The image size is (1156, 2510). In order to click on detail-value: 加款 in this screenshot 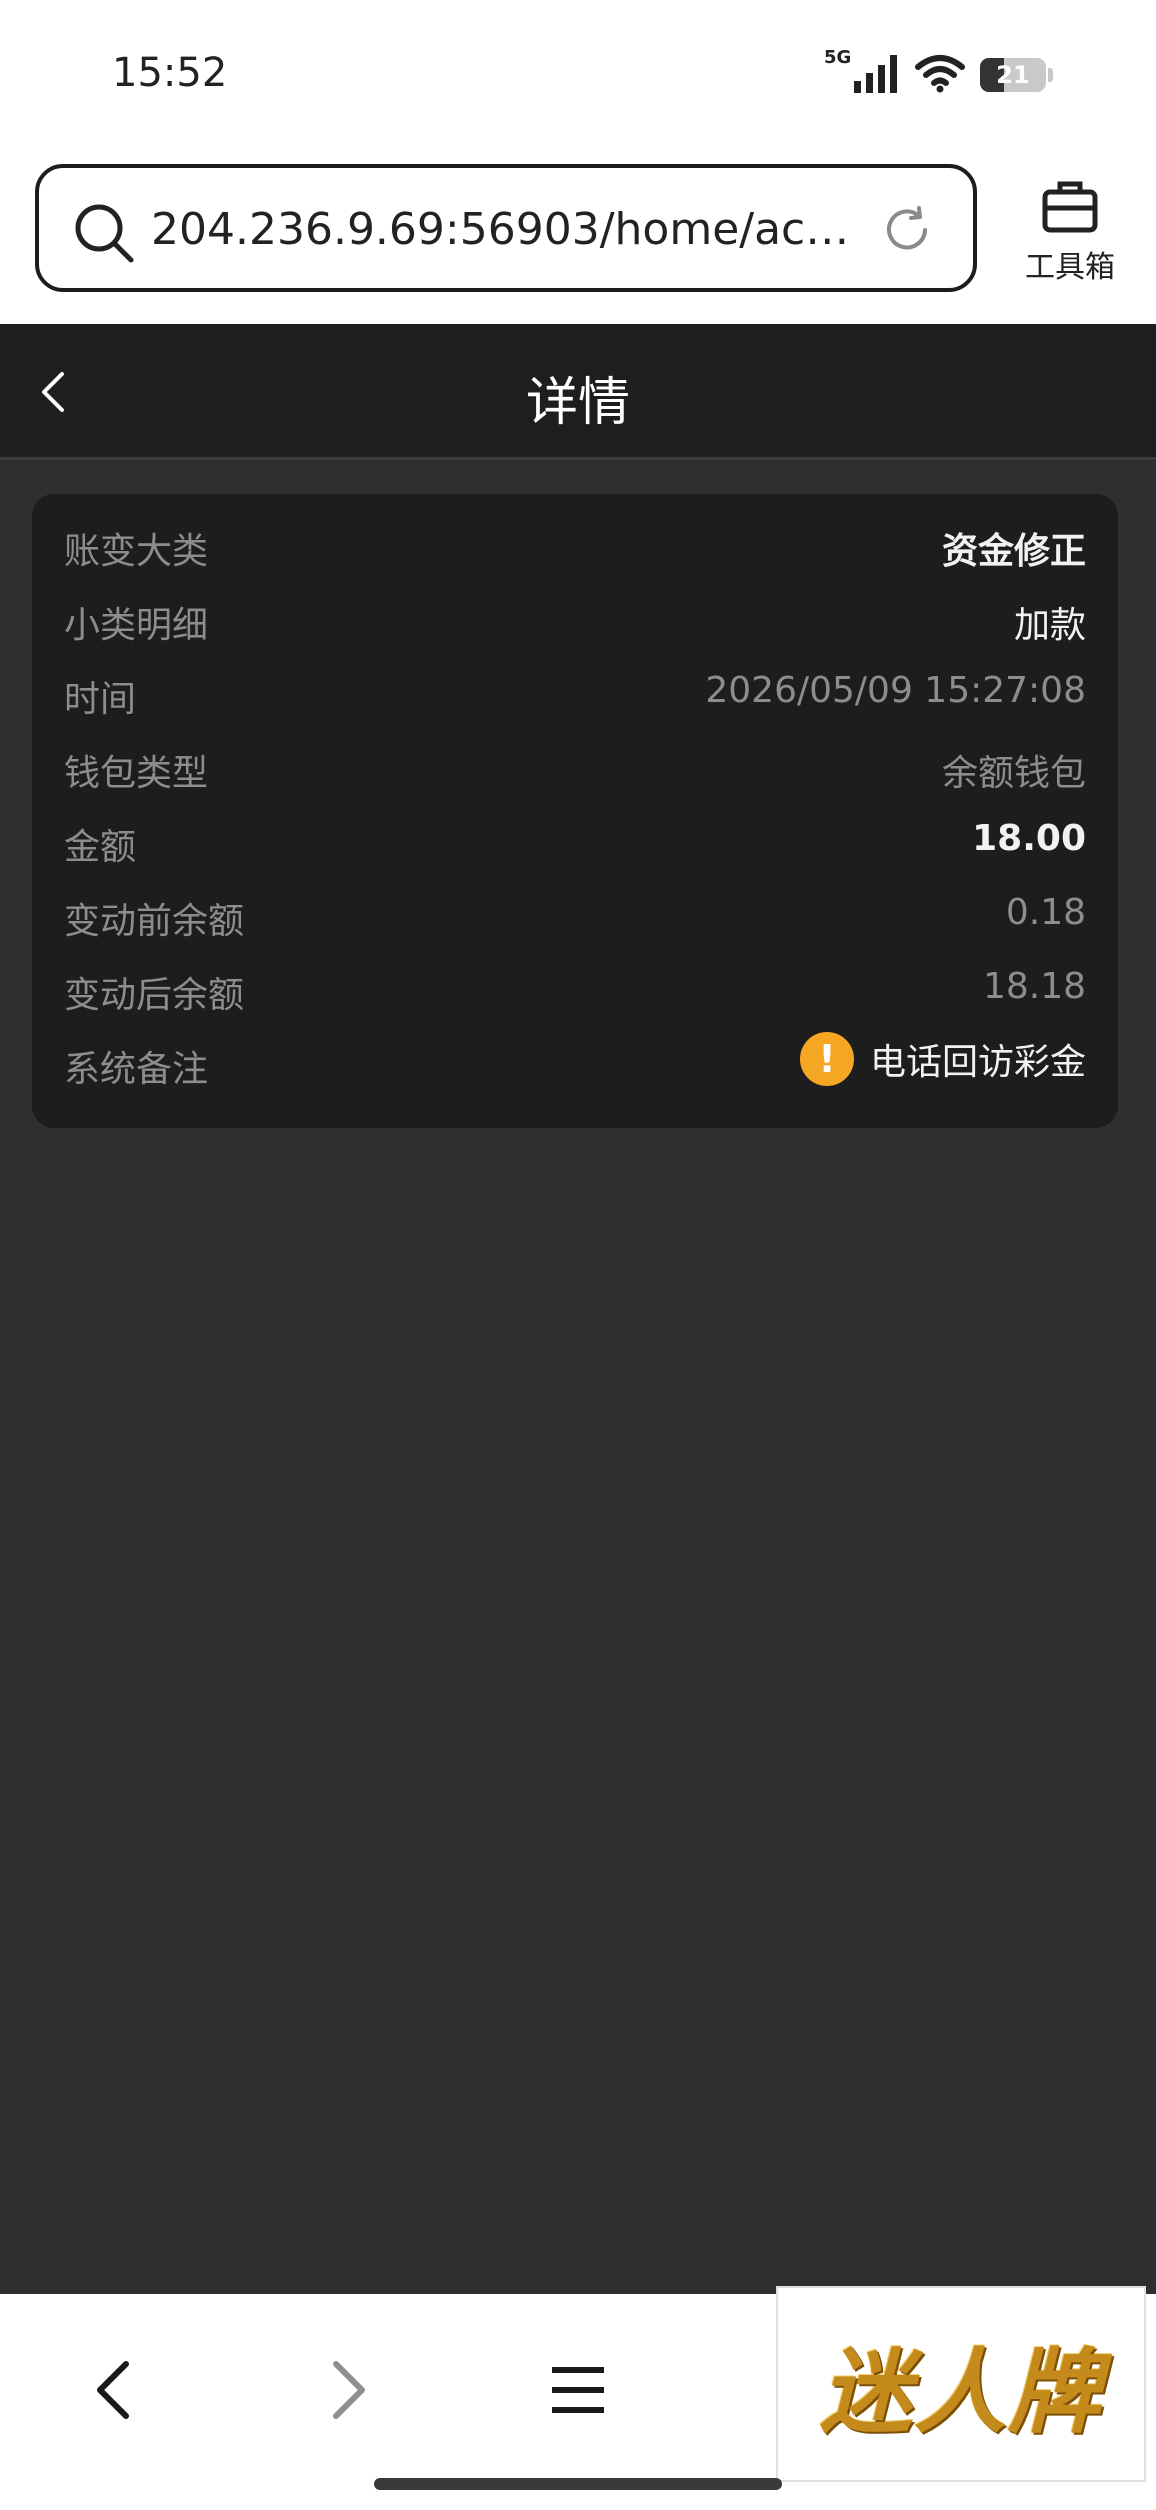, I will do `click(1049, 625)`.